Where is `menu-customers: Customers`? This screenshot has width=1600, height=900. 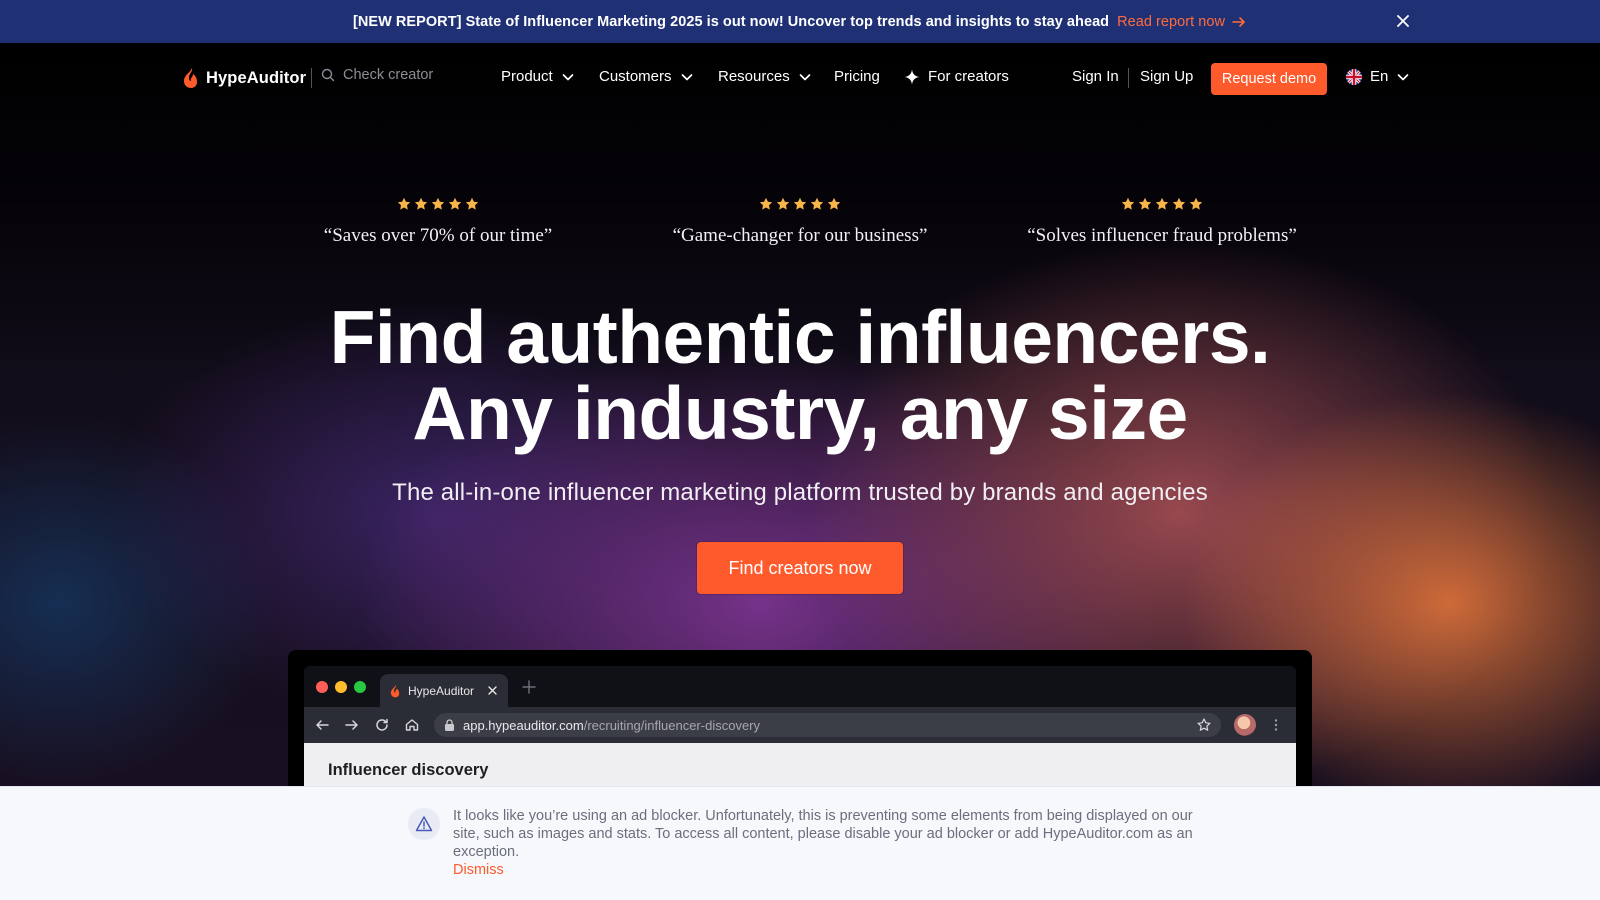 menu-customers: Customers is located at coordinates (646, 76).